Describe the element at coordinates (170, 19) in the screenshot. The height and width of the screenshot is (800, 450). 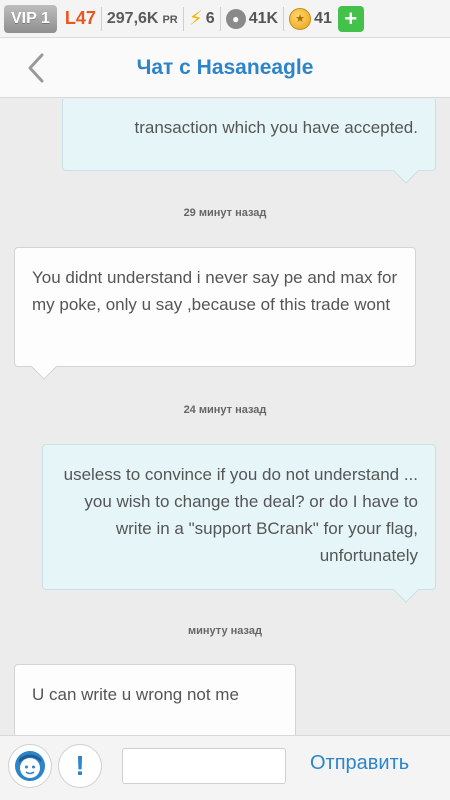
I see `pr-unit: PR` at that location.